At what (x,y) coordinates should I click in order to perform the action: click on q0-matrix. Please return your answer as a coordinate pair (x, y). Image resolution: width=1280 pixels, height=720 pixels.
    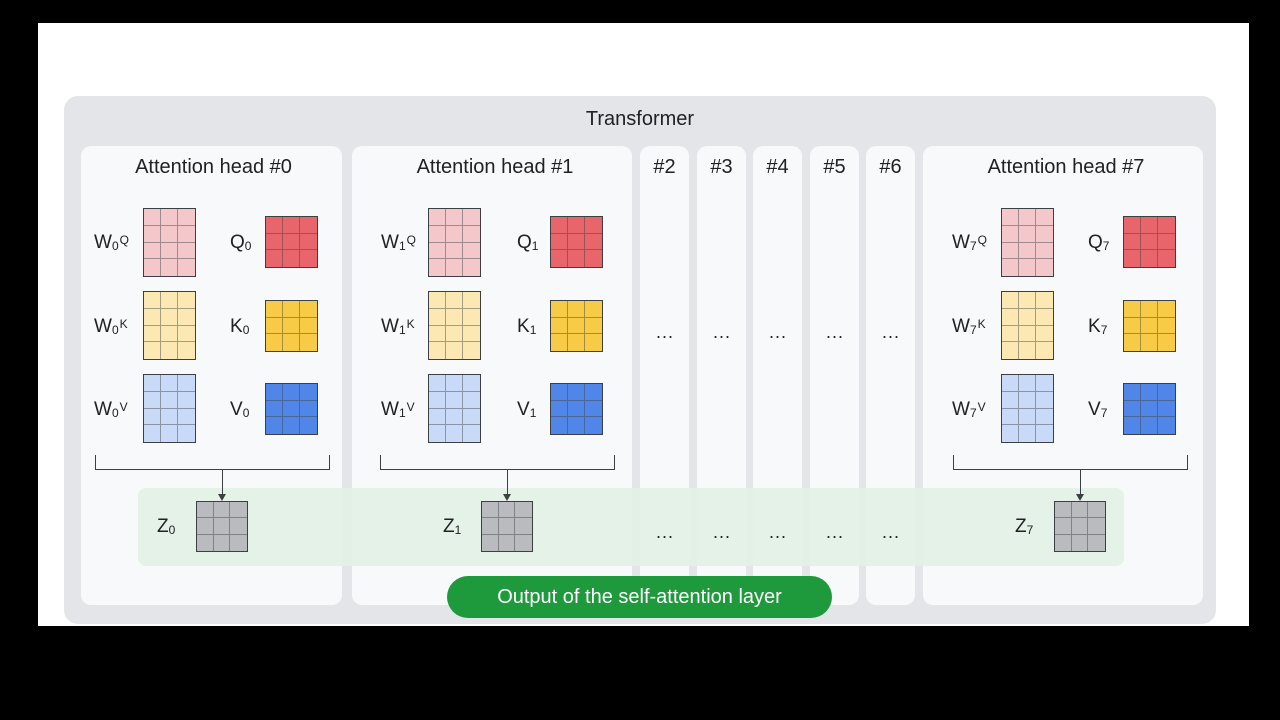
    Looking at the image, I should click on (291, 242).